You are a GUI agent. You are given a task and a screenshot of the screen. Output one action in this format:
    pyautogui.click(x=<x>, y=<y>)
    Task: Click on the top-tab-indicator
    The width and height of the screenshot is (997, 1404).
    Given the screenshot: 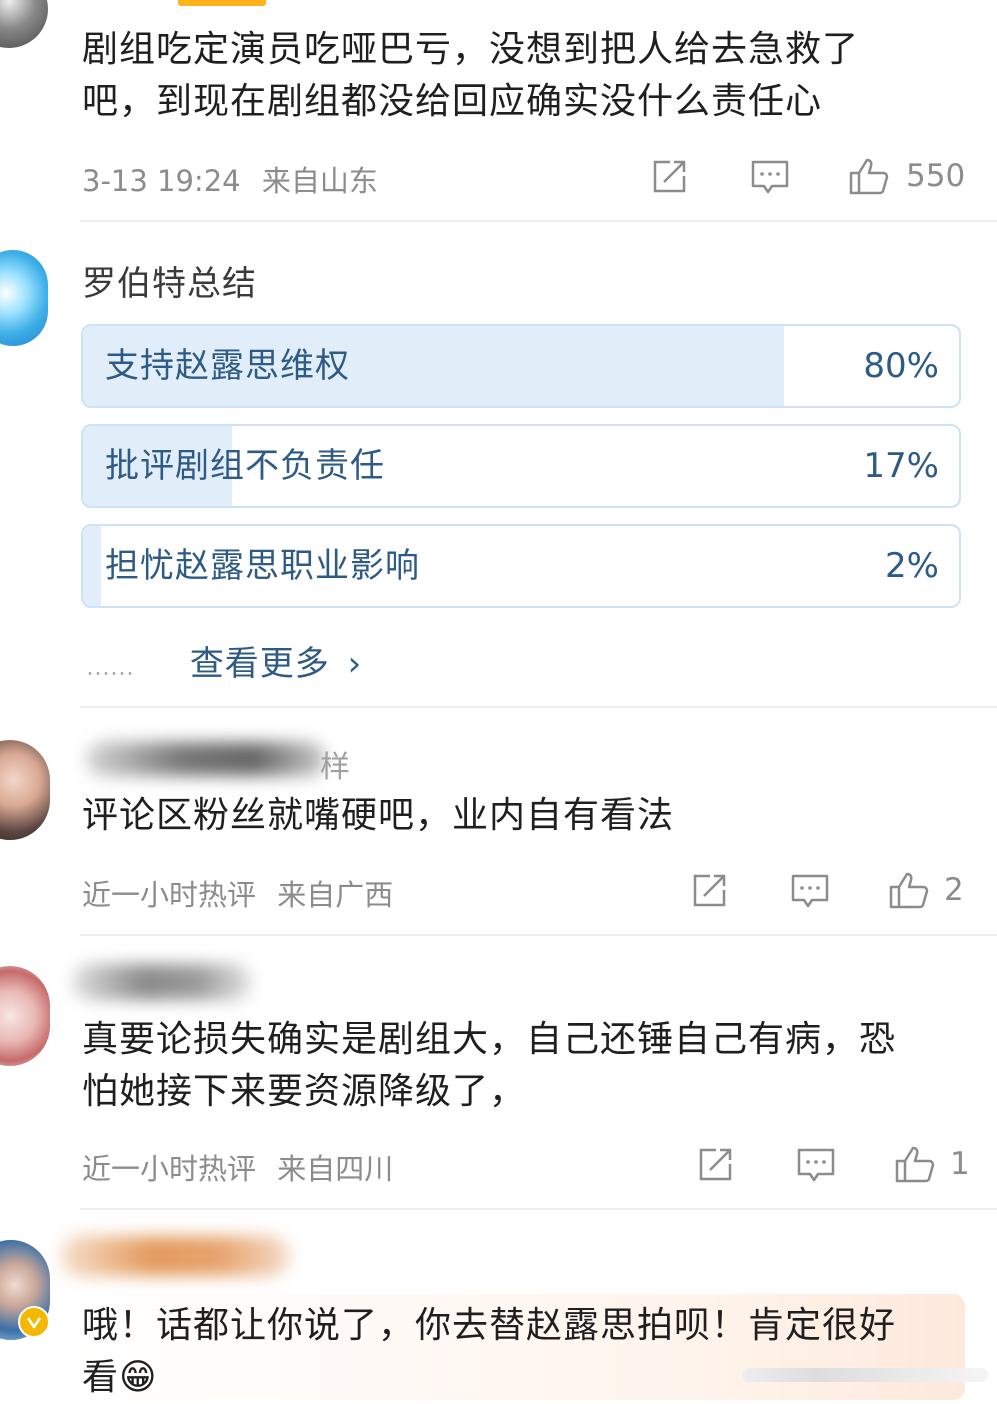 What is the action you would take?
    pyautogui.click(x=222, y=3)
    